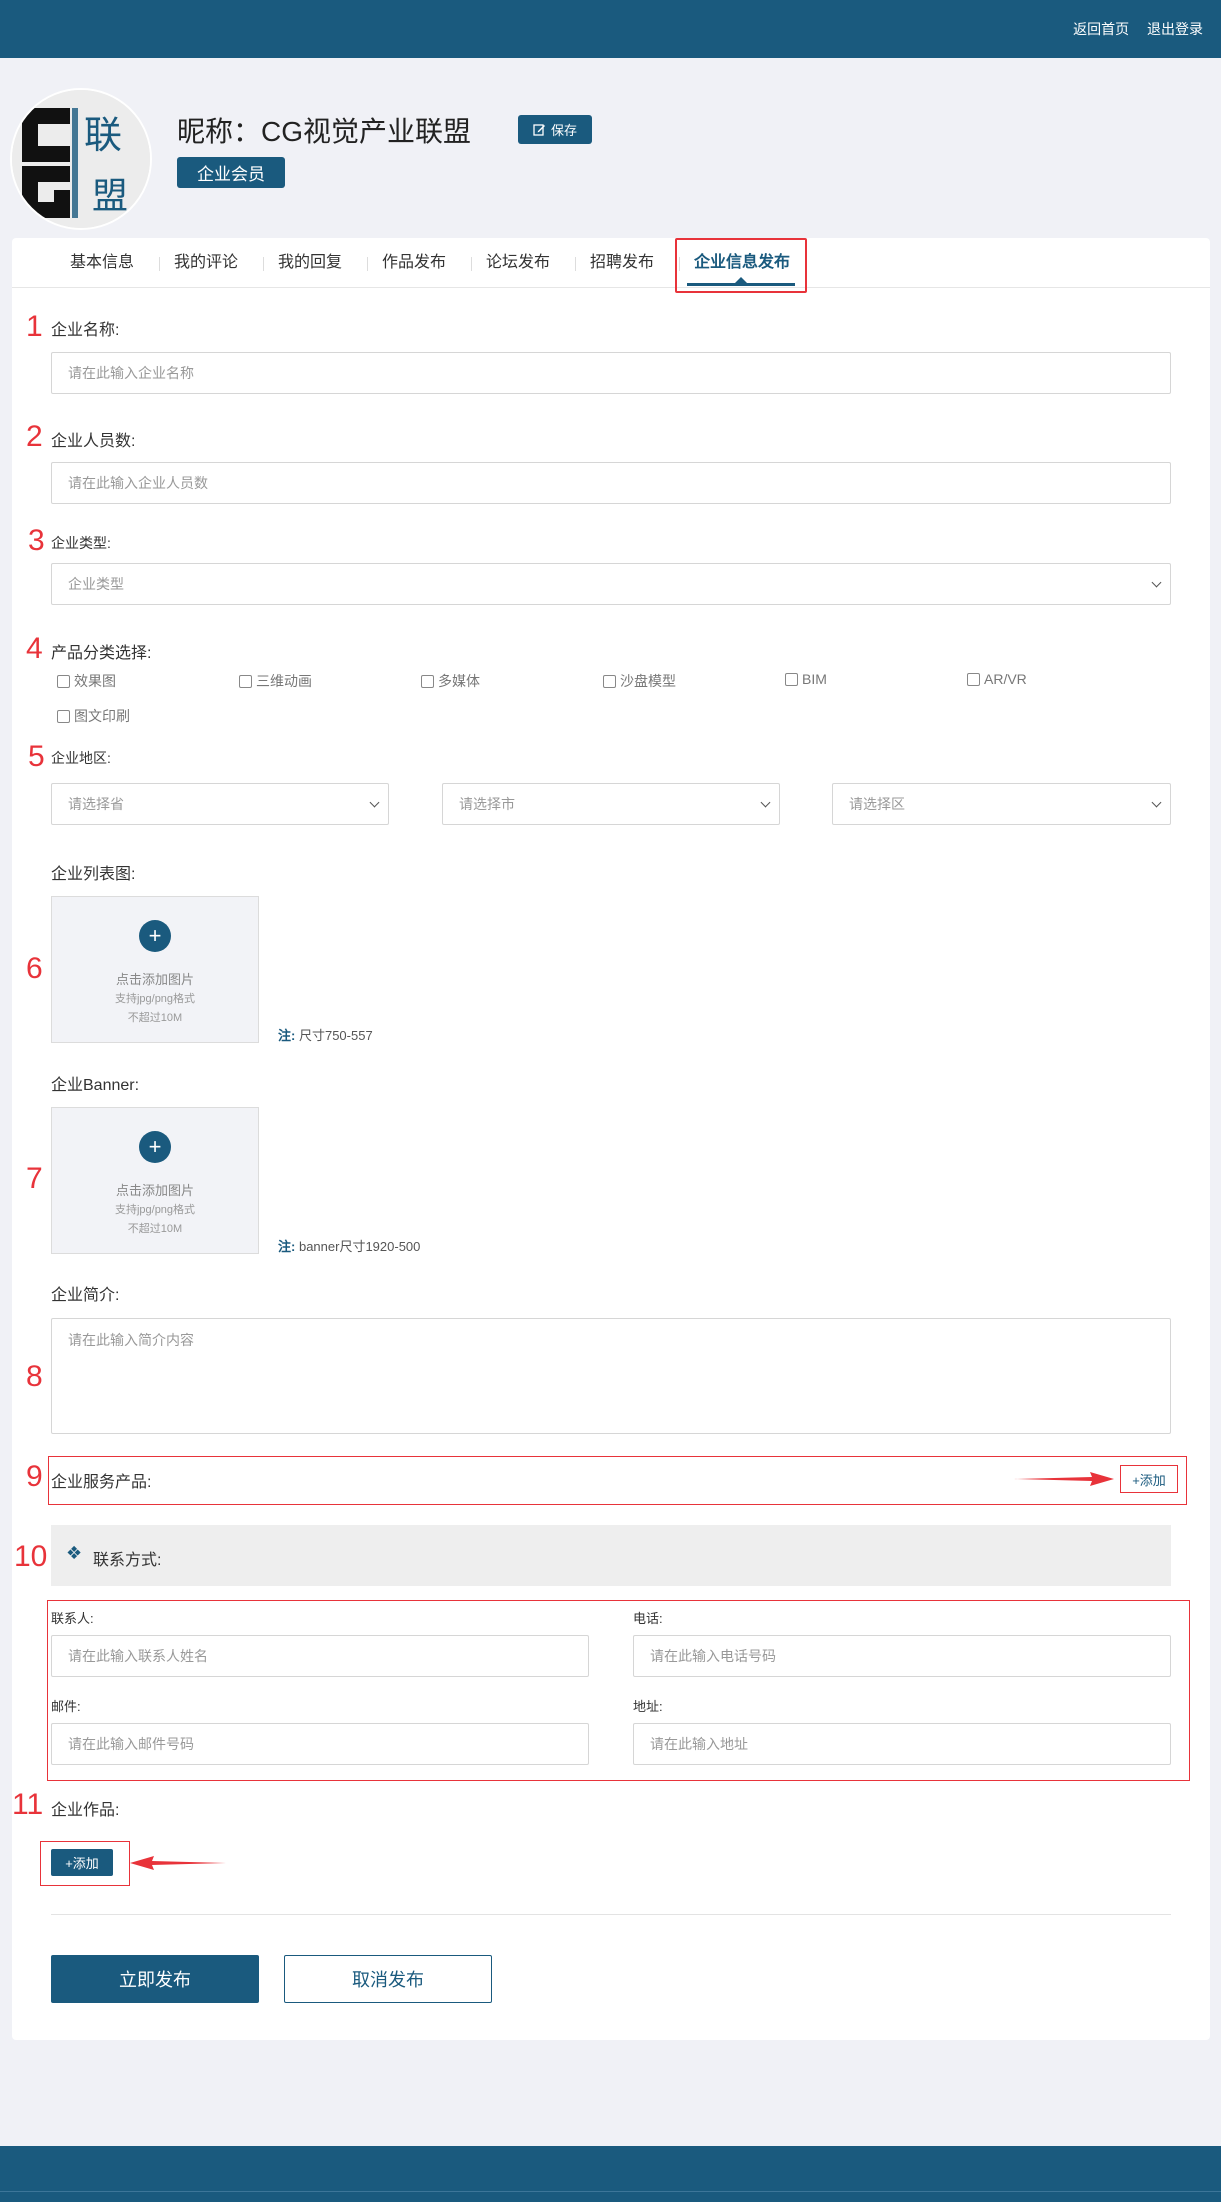 This screenshot has height=2202, width=1221. Describe the element at coordinates (85, 1810) in the screenshot. I see `works-label: 企业作品:` at that location.